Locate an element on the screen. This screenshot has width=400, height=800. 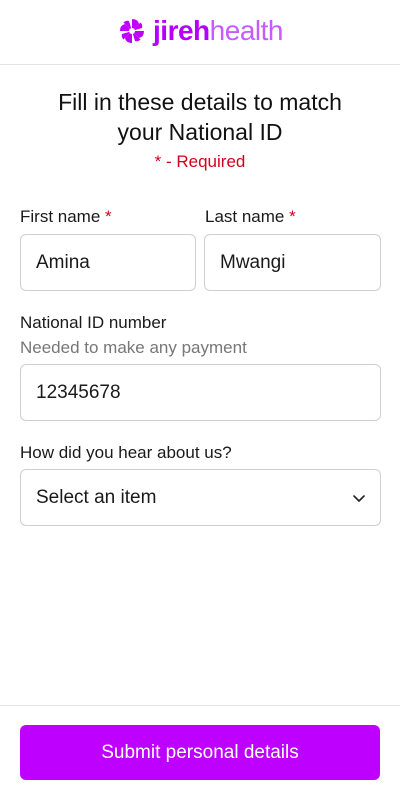
brand-name-bold: jireh is located at coordinates (181, 30).